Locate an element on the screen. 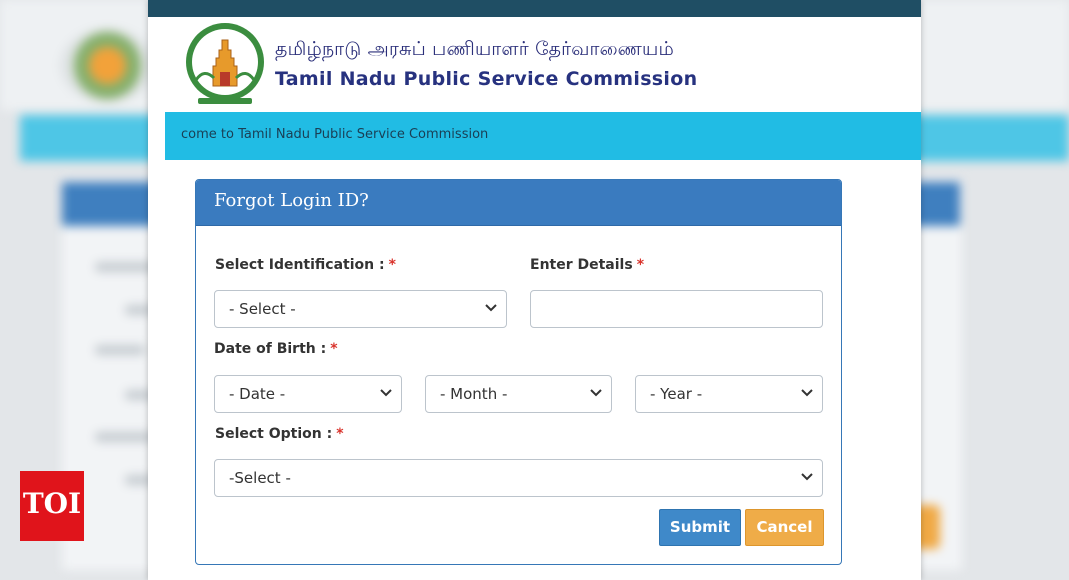 This screenshot has height=580, width=1069. panel-header: Forgot Login ID? is located at coordinates (518, 203).